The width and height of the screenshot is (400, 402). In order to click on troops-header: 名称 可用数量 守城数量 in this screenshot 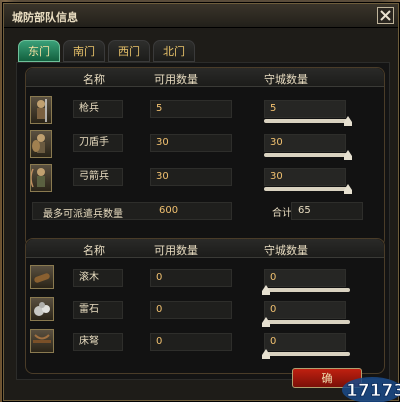, I will do `click(205, 77)`.